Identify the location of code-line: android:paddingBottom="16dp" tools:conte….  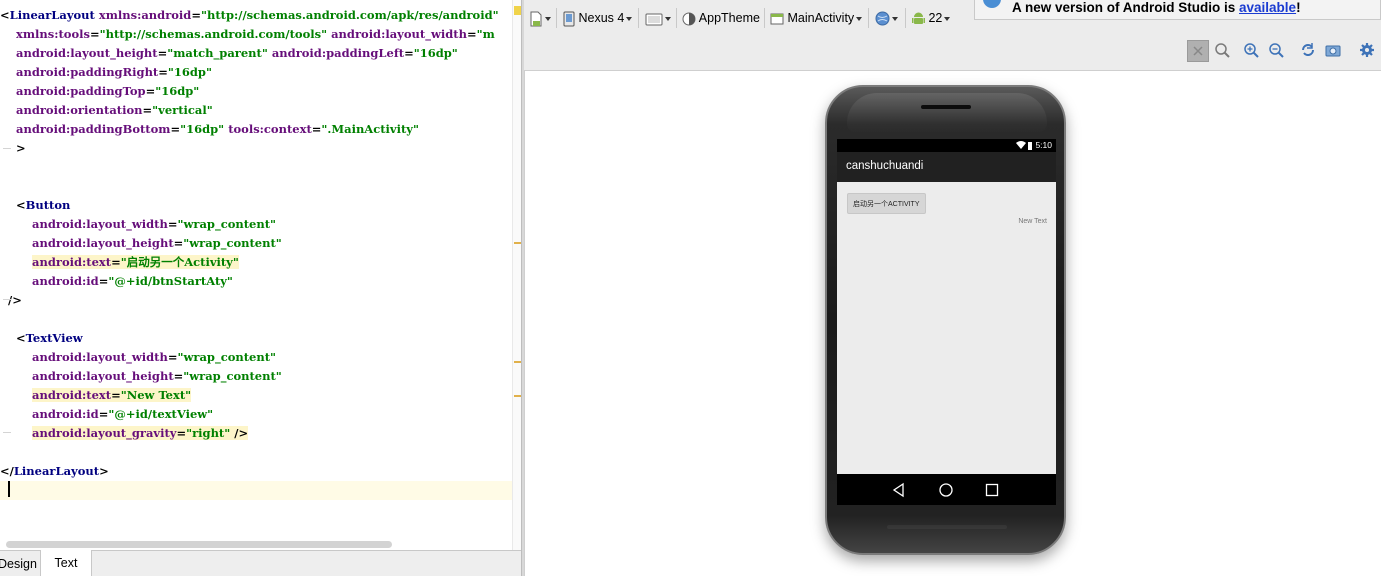
(256, 129).